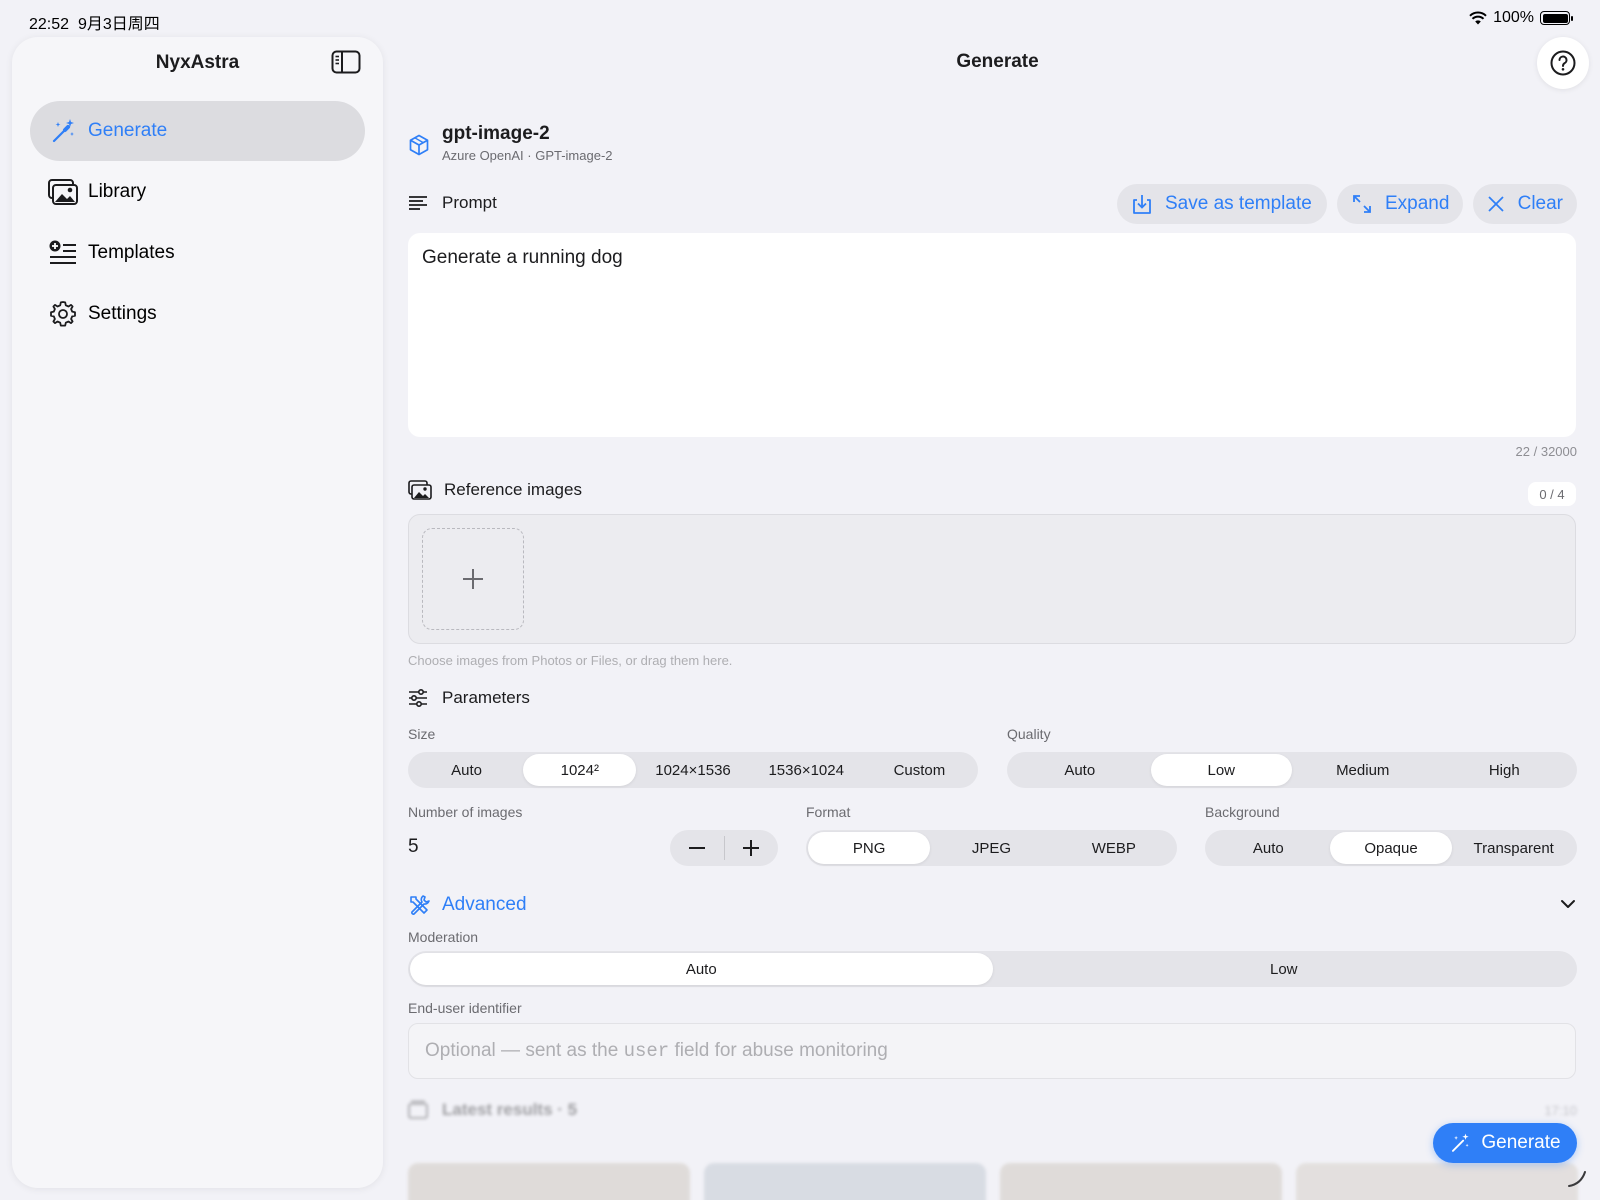 Image resolution: width=1600 pixels, height=1200 pixels. Describe the element at coordinates (1362, 204) in the screenshot. I see `expand-arrows-icon` at that location.